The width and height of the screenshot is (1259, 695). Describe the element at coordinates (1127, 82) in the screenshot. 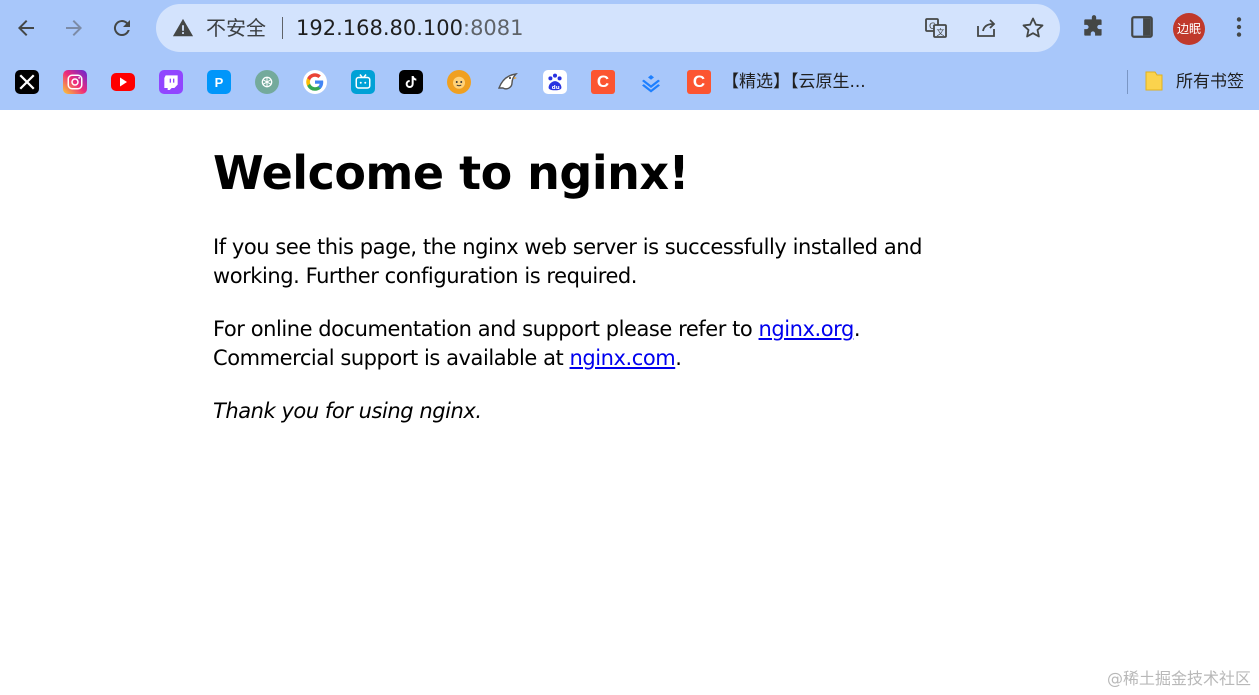

I see `bookmarks-divider` at that location.